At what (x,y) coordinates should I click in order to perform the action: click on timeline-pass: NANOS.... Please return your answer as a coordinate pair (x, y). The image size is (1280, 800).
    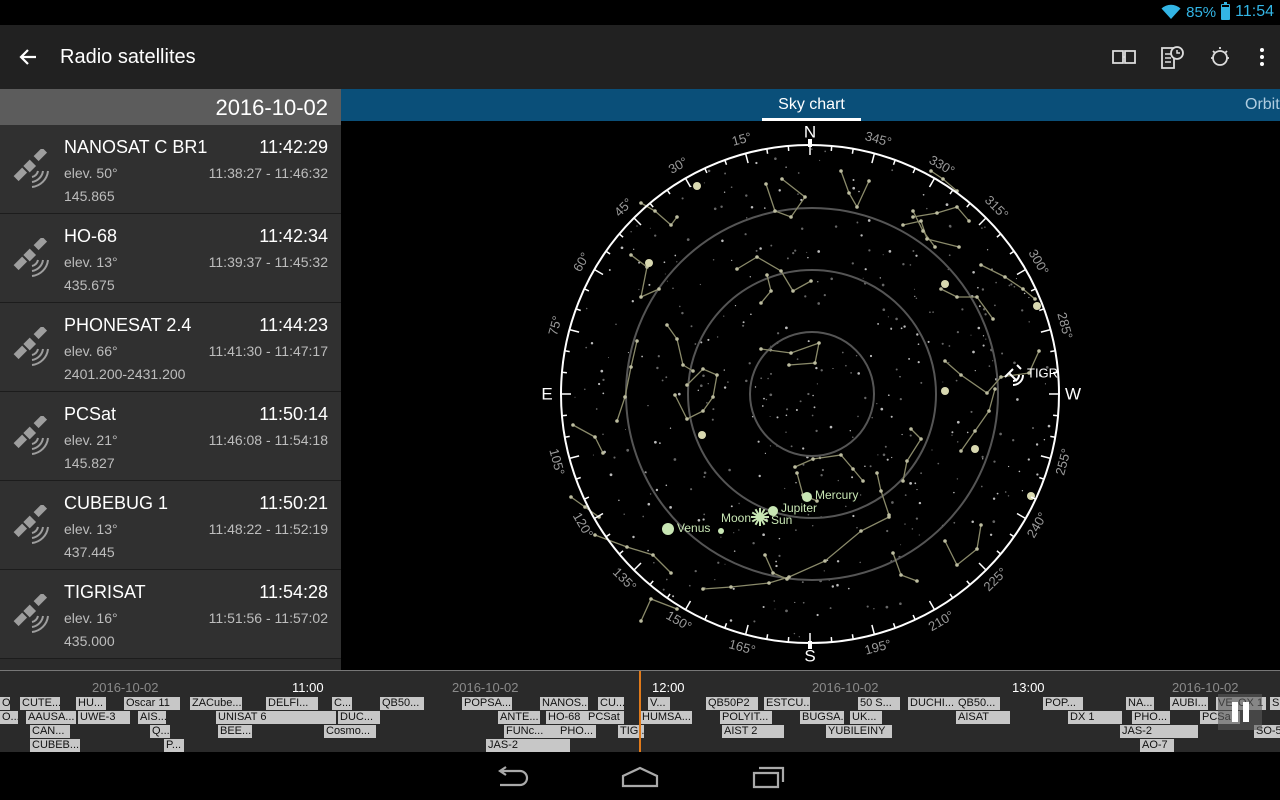
    Looking at the image, I should click on (564, 703).